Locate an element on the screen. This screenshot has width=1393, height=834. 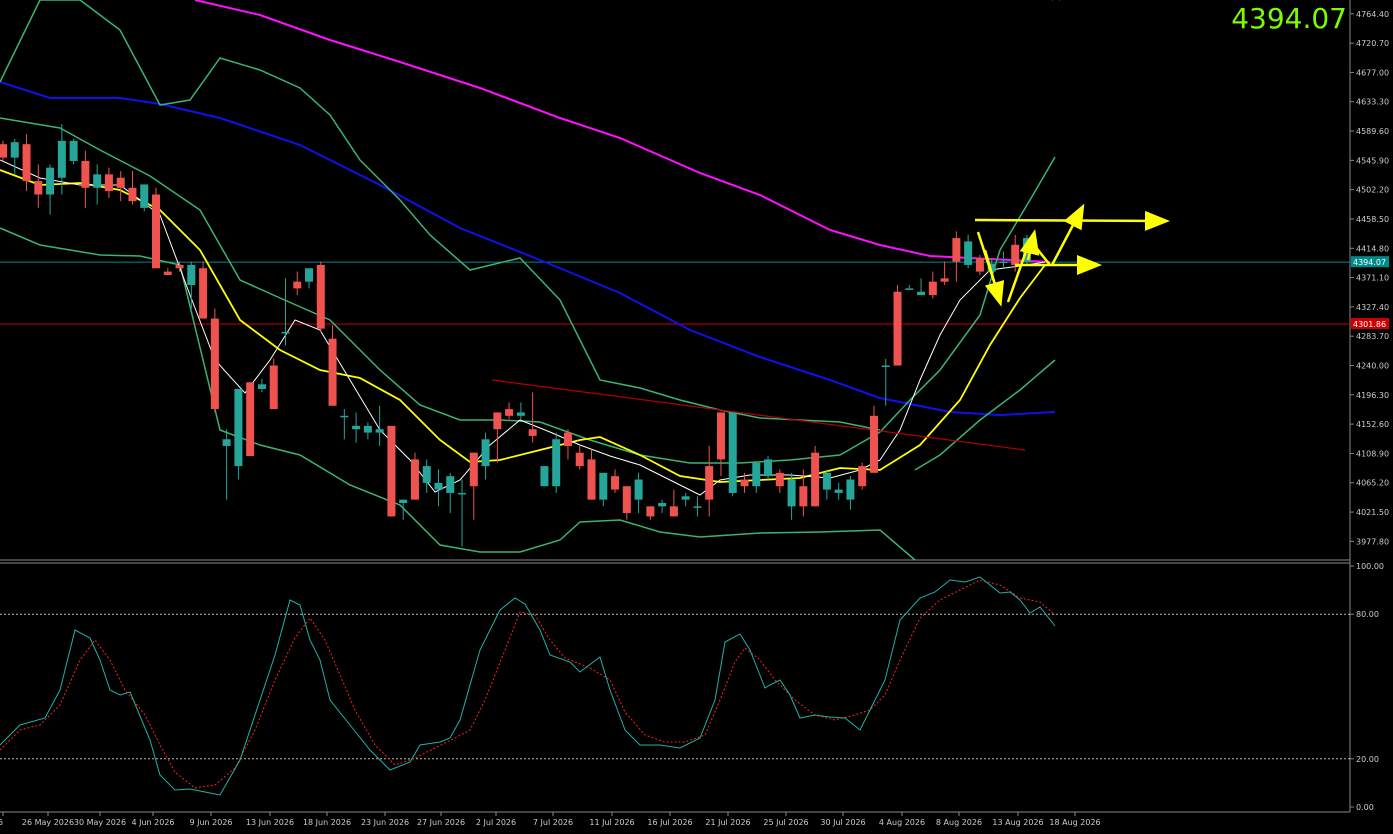
date-label: 4 Jun 2026 is located at coordinates (152, 822).